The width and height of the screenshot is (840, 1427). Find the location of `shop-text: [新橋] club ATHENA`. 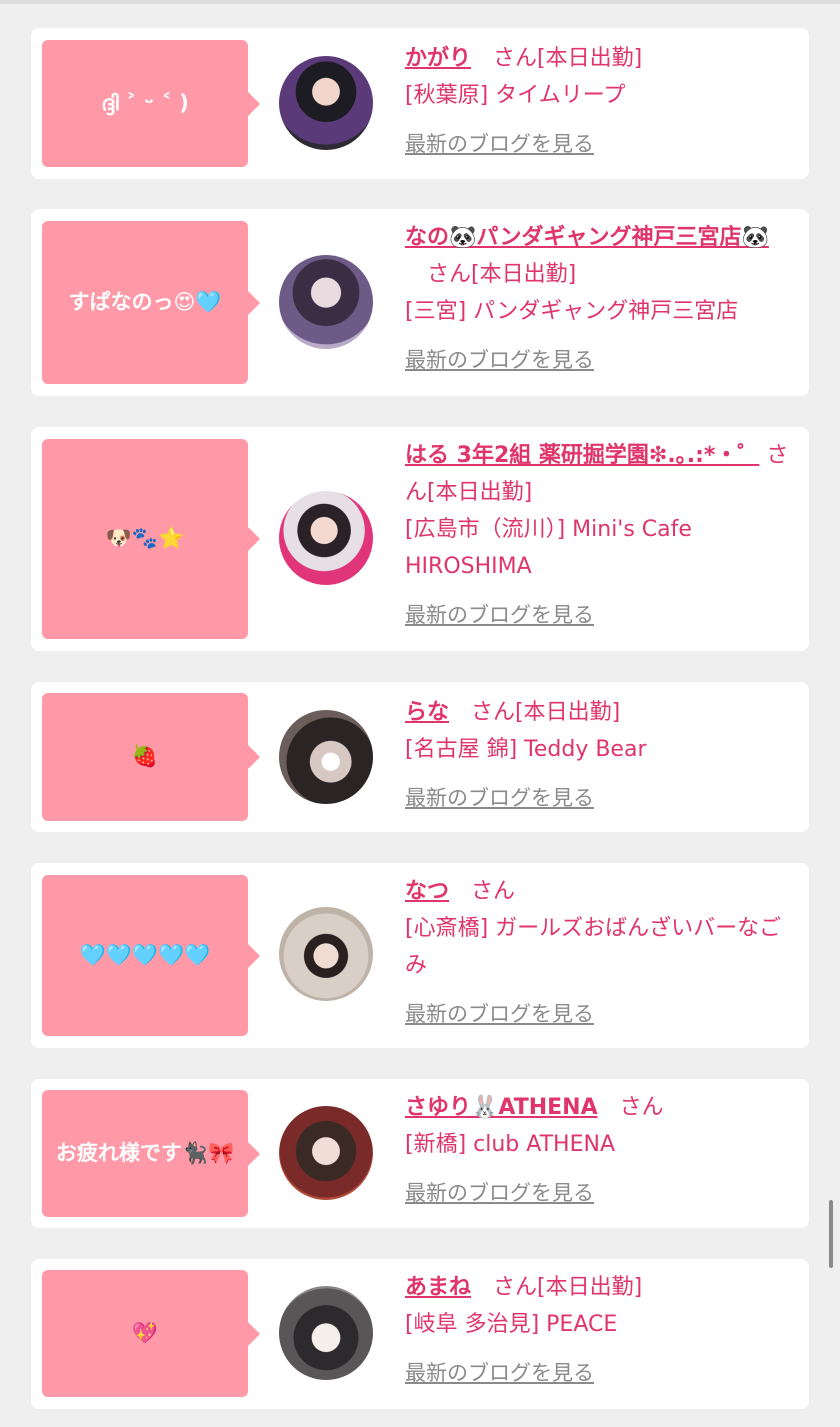

shop-text: [新橋] club ATHENA is located at coordinates (510, 1144).